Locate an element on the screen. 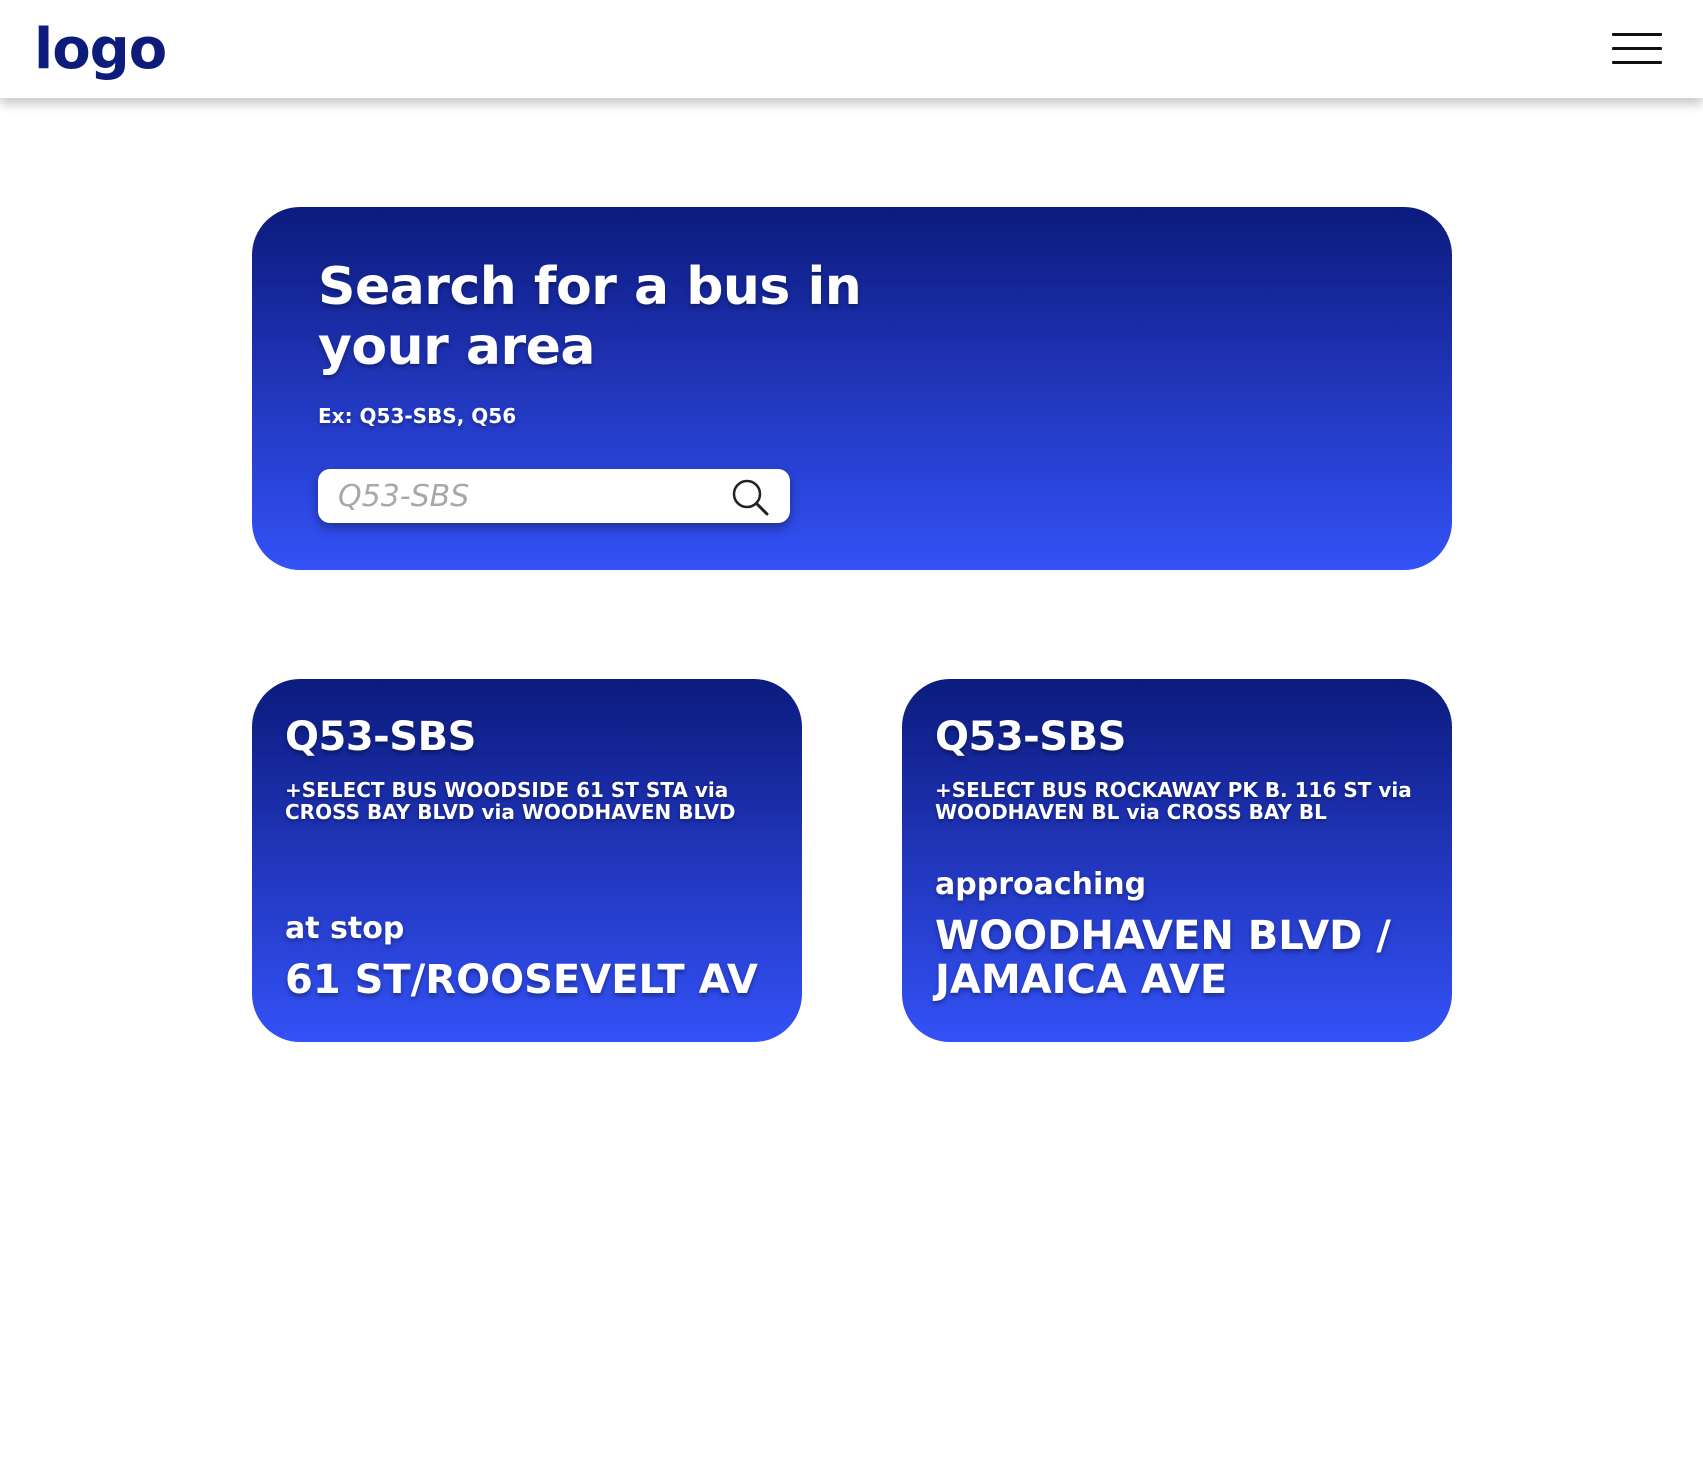 The width and height of the screenshot is (1703, 1469). menu-bar-top is located at coordinates (1637, 34).